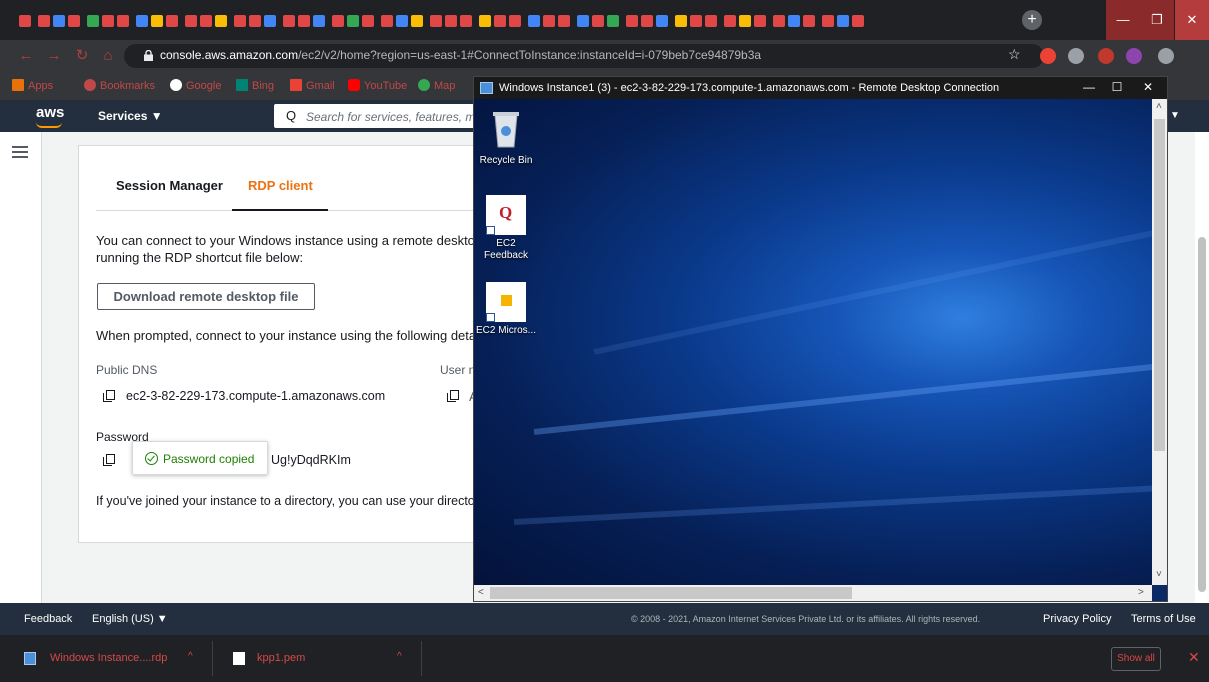 This screenshot has height=682, width=1209. Describe the element at coordinates (119, 85) in the screenshot. I see `bookmark-bookmarks: Bookmarks` at that location.